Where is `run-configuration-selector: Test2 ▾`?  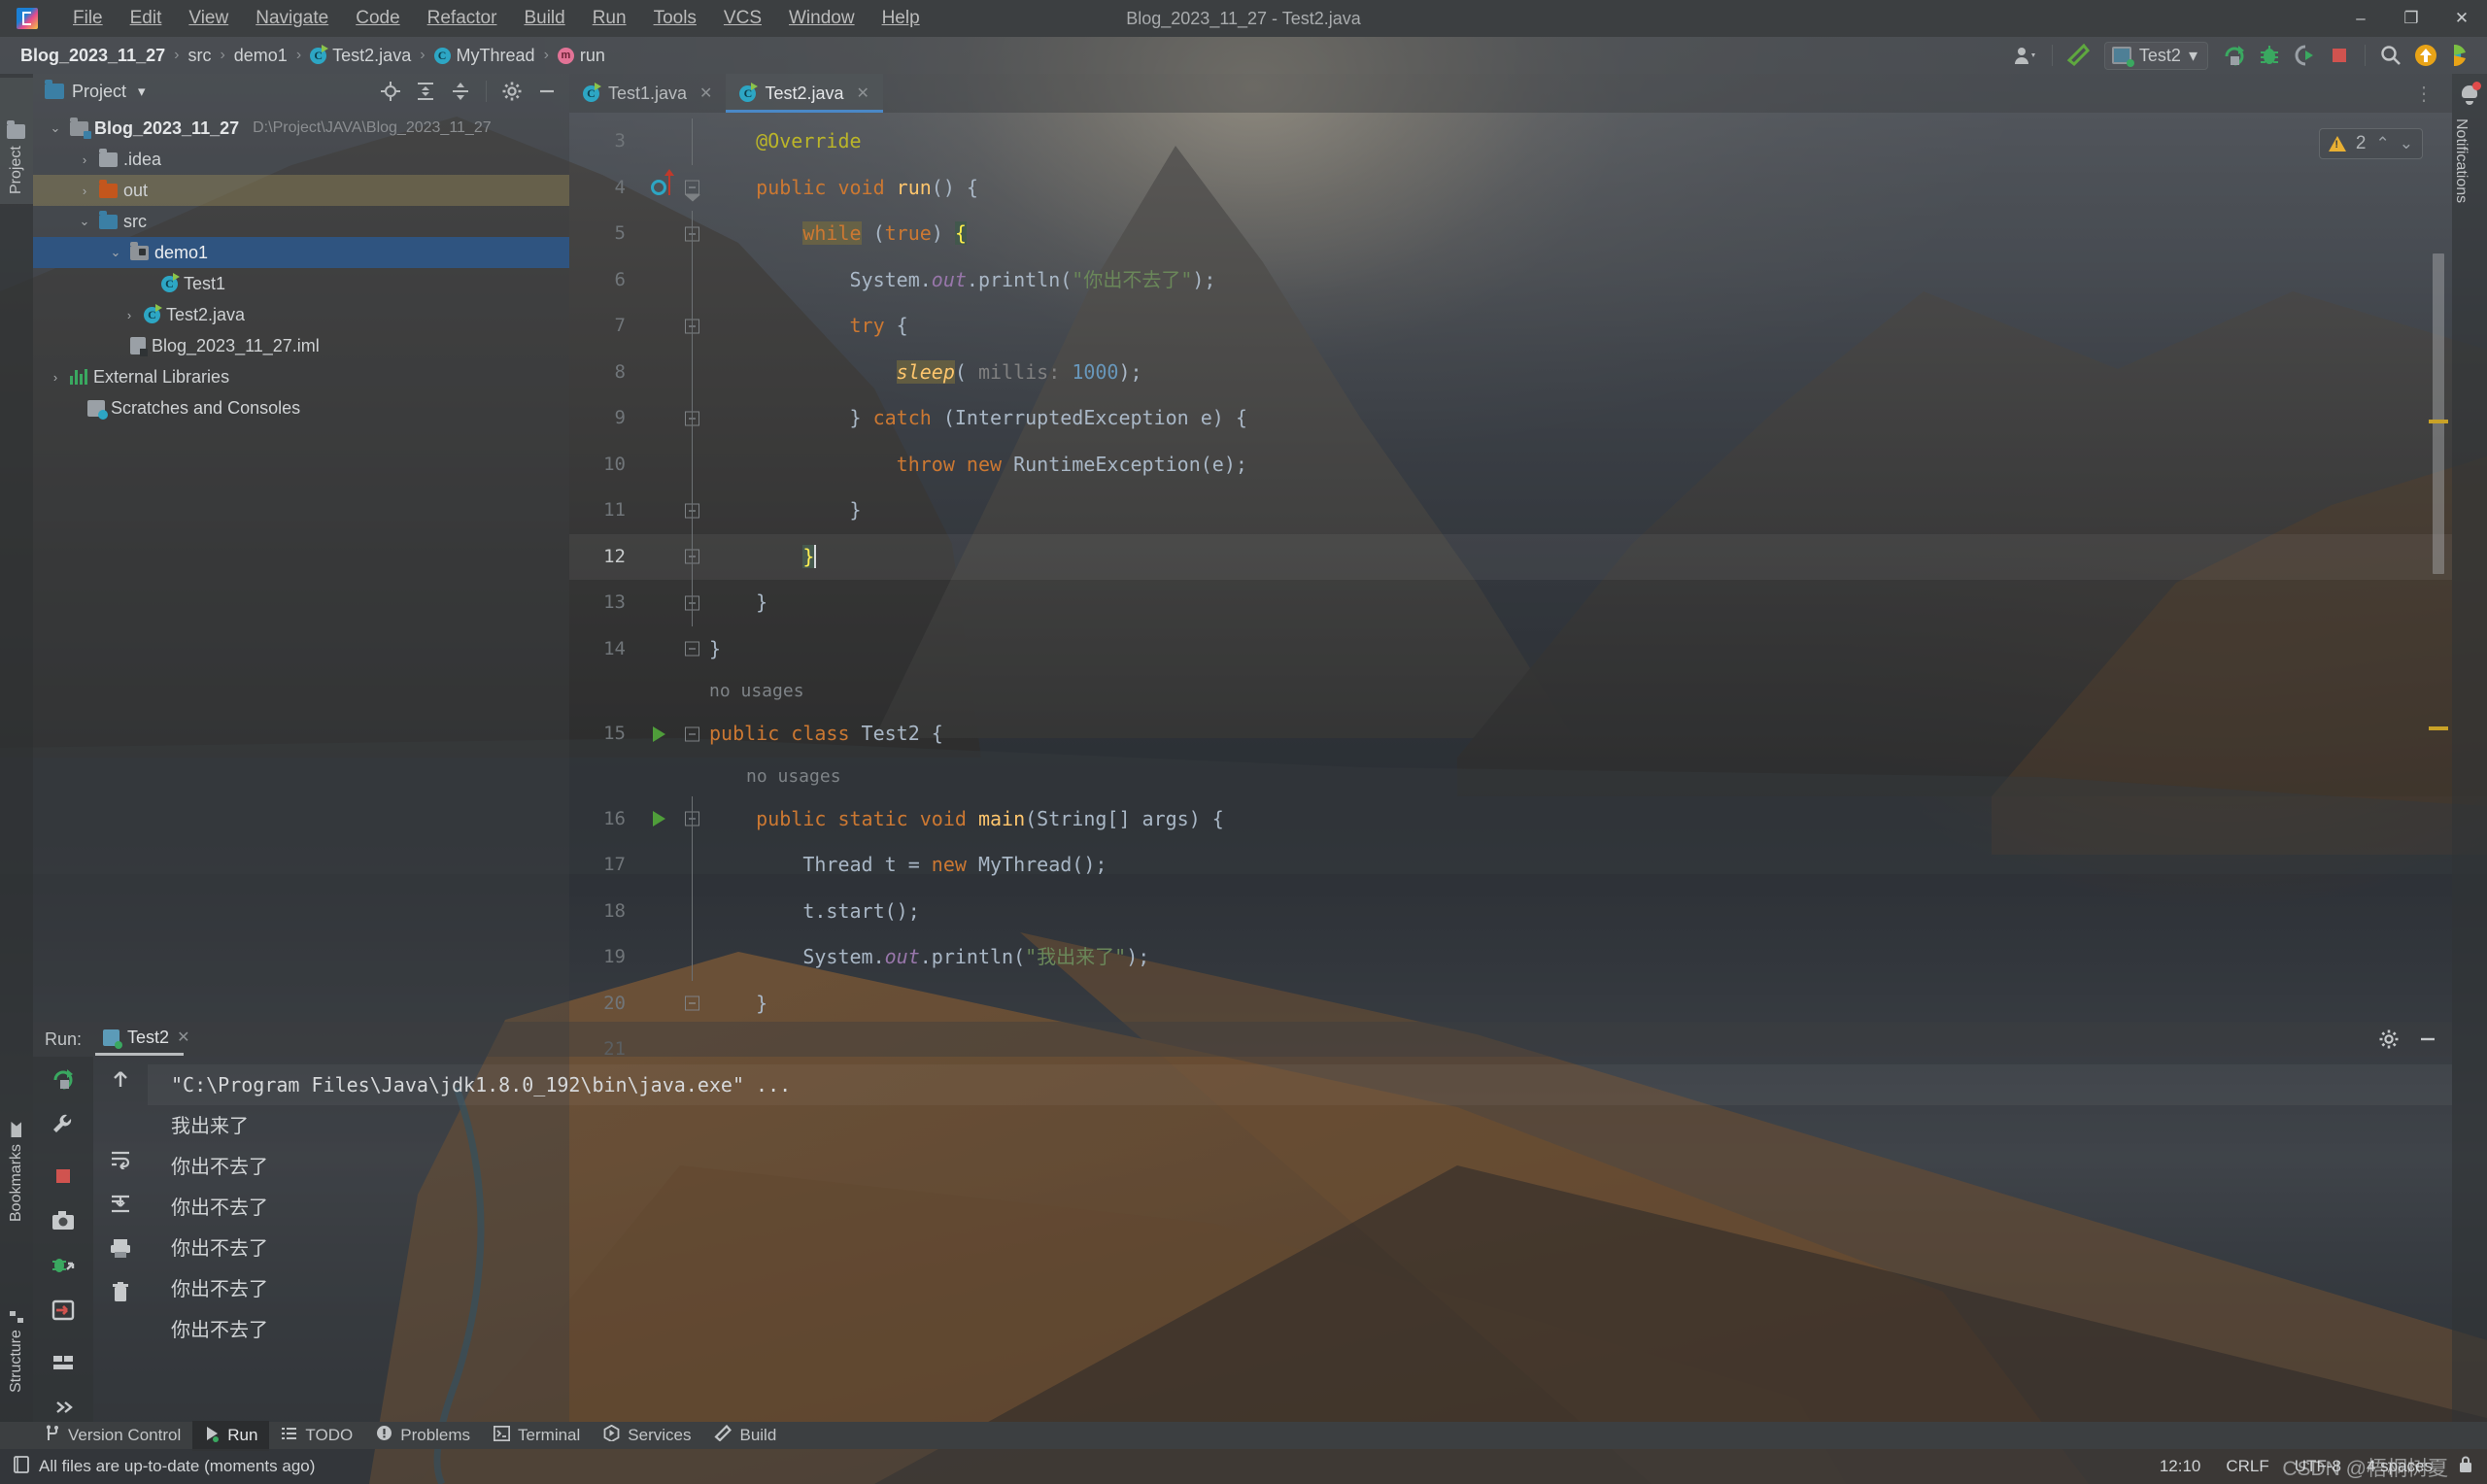 run-configuration-selector: Test2 ▾ is located at coordinates (2155, 55).